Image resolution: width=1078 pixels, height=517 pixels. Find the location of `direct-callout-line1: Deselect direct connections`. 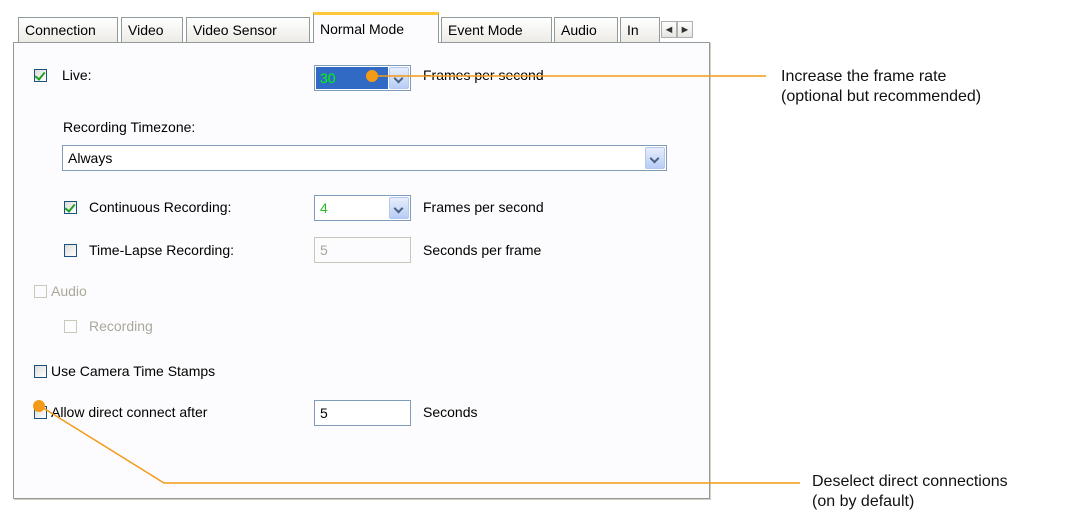

direct-callout-line1: Deselect direct connections is located at coordinates (910, 481).